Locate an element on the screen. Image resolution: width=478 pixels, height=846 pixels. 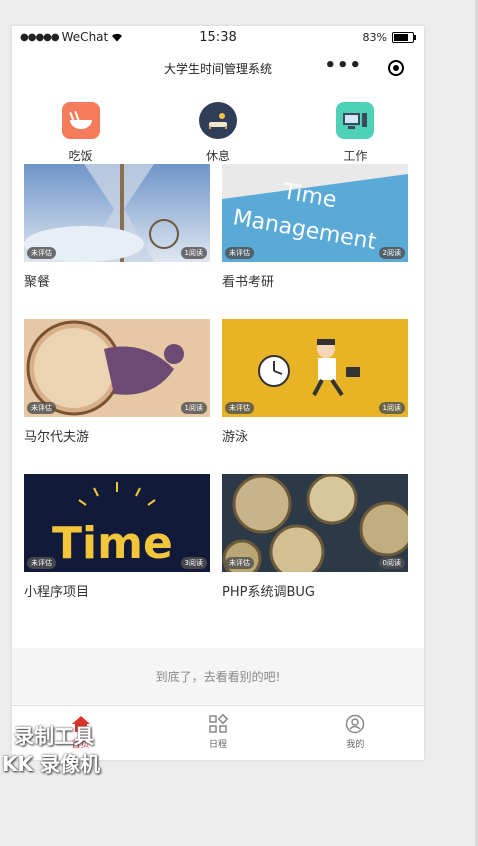
card-image-clock-gears: 未评估 0阅读 is located at coordinates (315, 523).